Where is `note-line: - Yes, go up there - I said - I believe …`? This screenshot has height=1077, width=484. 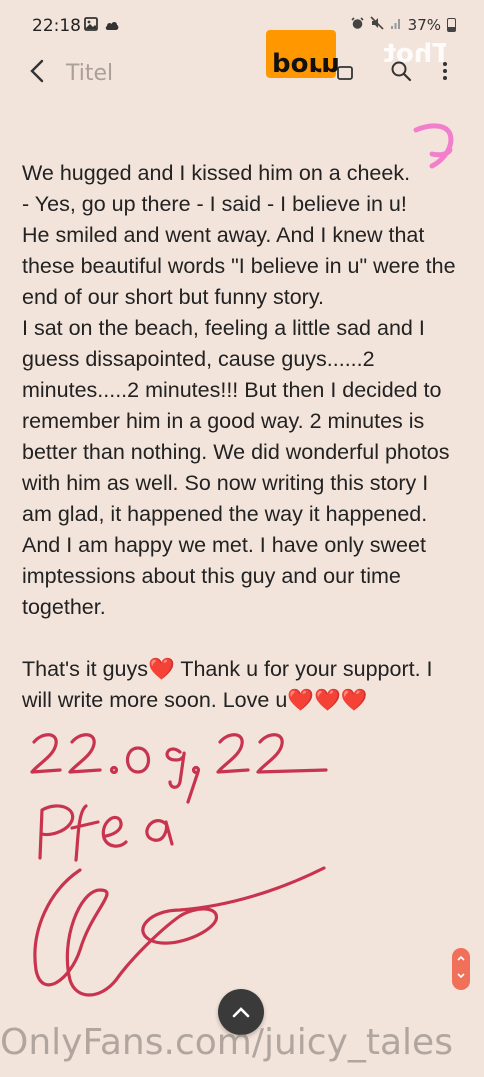
note-line: - Yes, go up there - I said - I believe … is located at coordinates (214, 204).